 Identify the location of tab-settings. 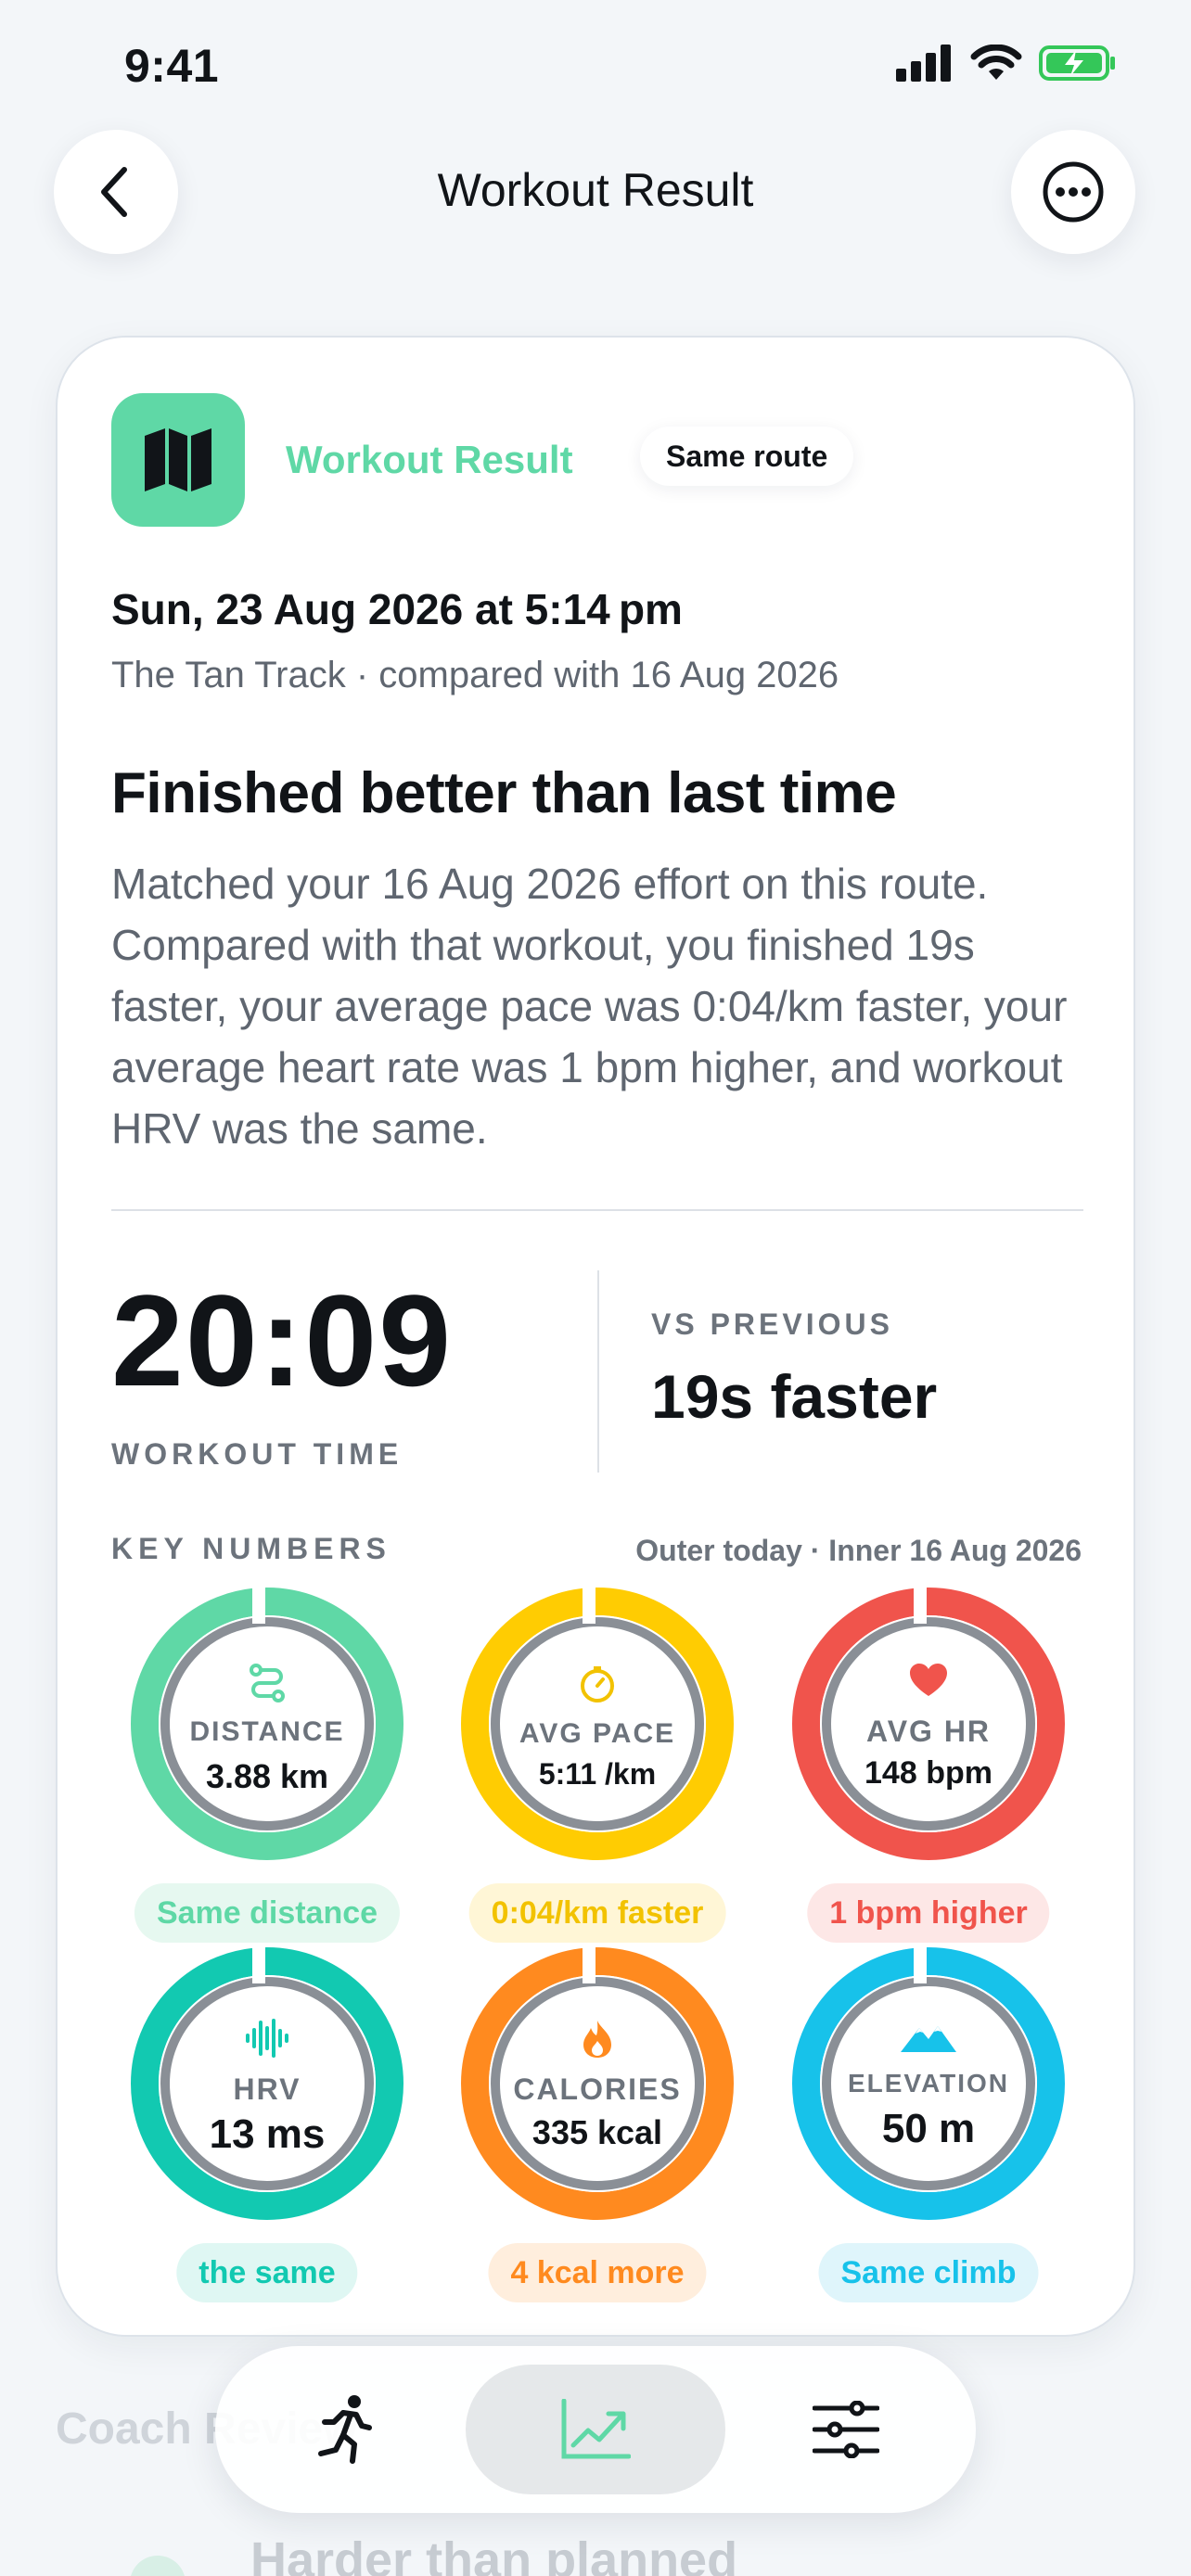
(846, 2430).